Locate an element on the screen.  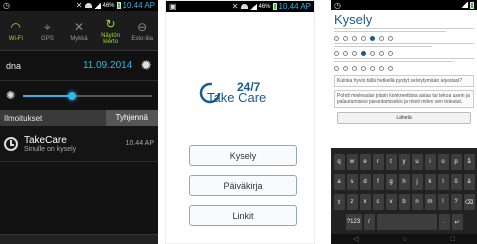
key-e: e is located at coordinates (365, 162).